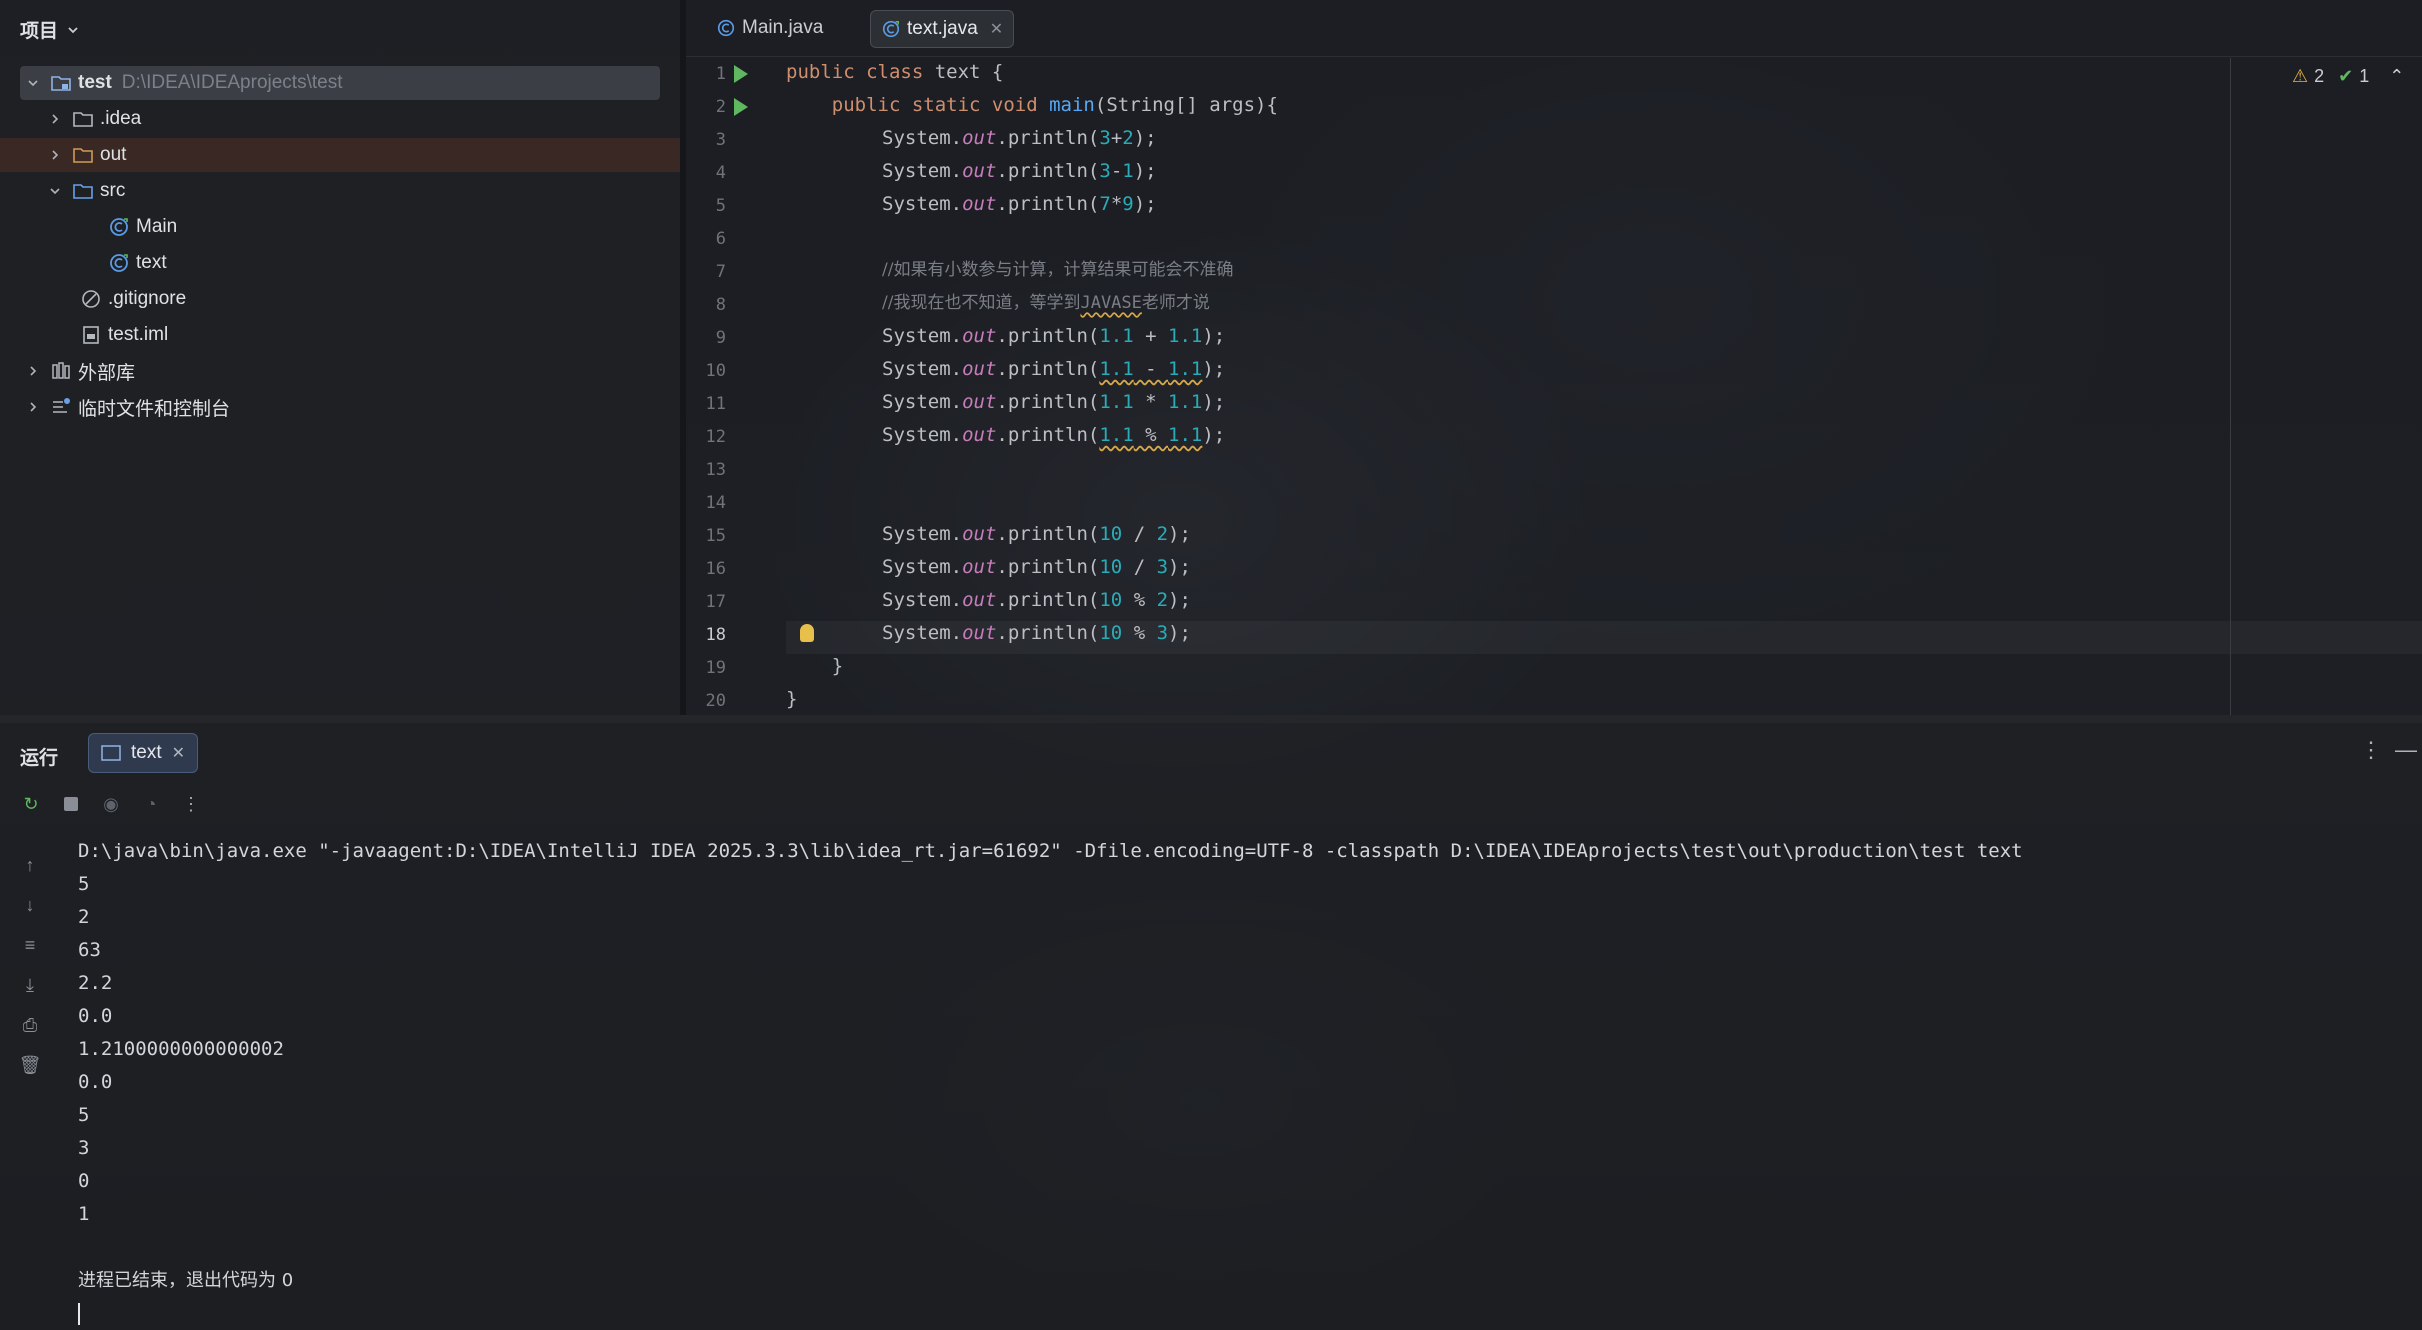  What do you see at coordinates (981, 303) in the screenshot?
I see `comment-text: //我现在也不知道，等学到` at bounding box center [981, 303].